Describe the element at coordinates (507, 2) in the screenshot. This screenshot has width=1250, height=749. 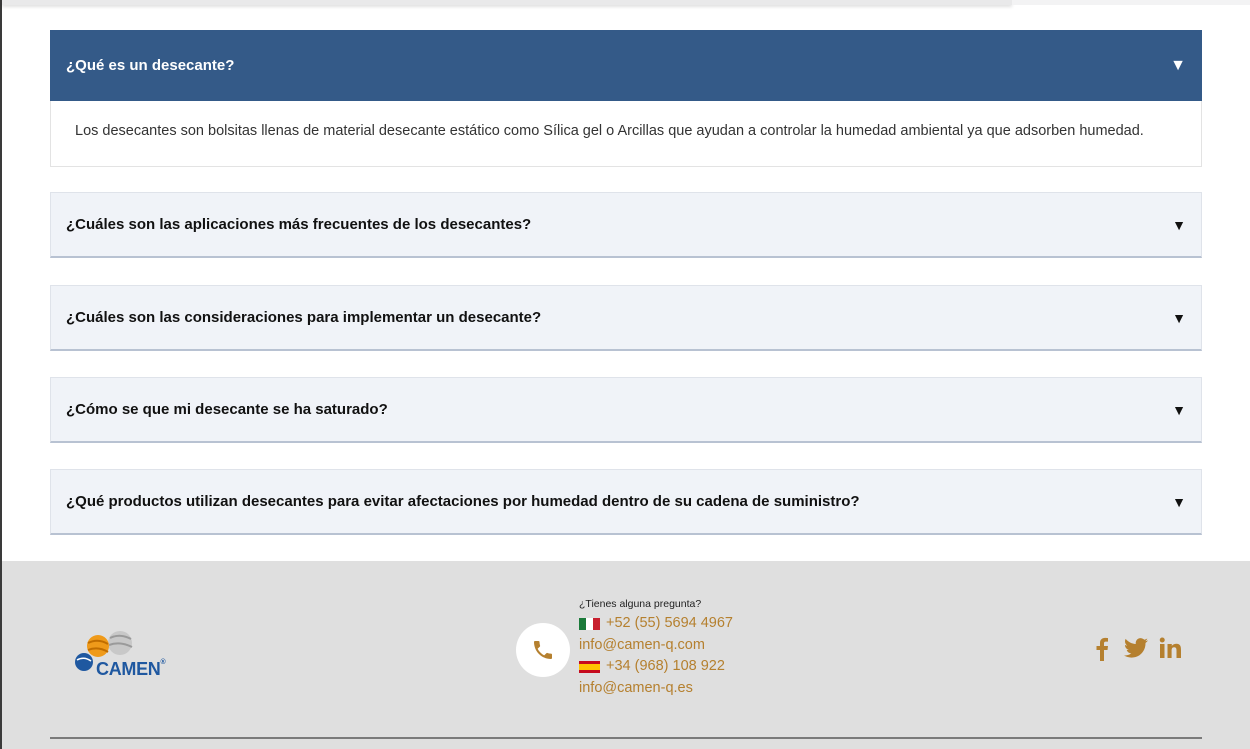
I see `header-shadow` at that location.